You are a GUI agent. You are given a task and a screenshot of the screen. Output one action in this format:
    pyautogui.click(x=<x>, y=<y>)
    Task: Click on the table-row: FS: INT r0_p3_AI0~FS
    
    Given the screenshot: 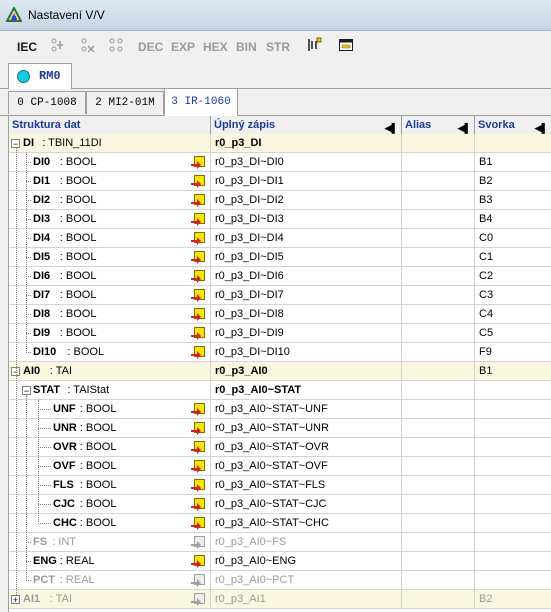 What is the action you would take?
    pyautogui.click(x=280, y=542)
    